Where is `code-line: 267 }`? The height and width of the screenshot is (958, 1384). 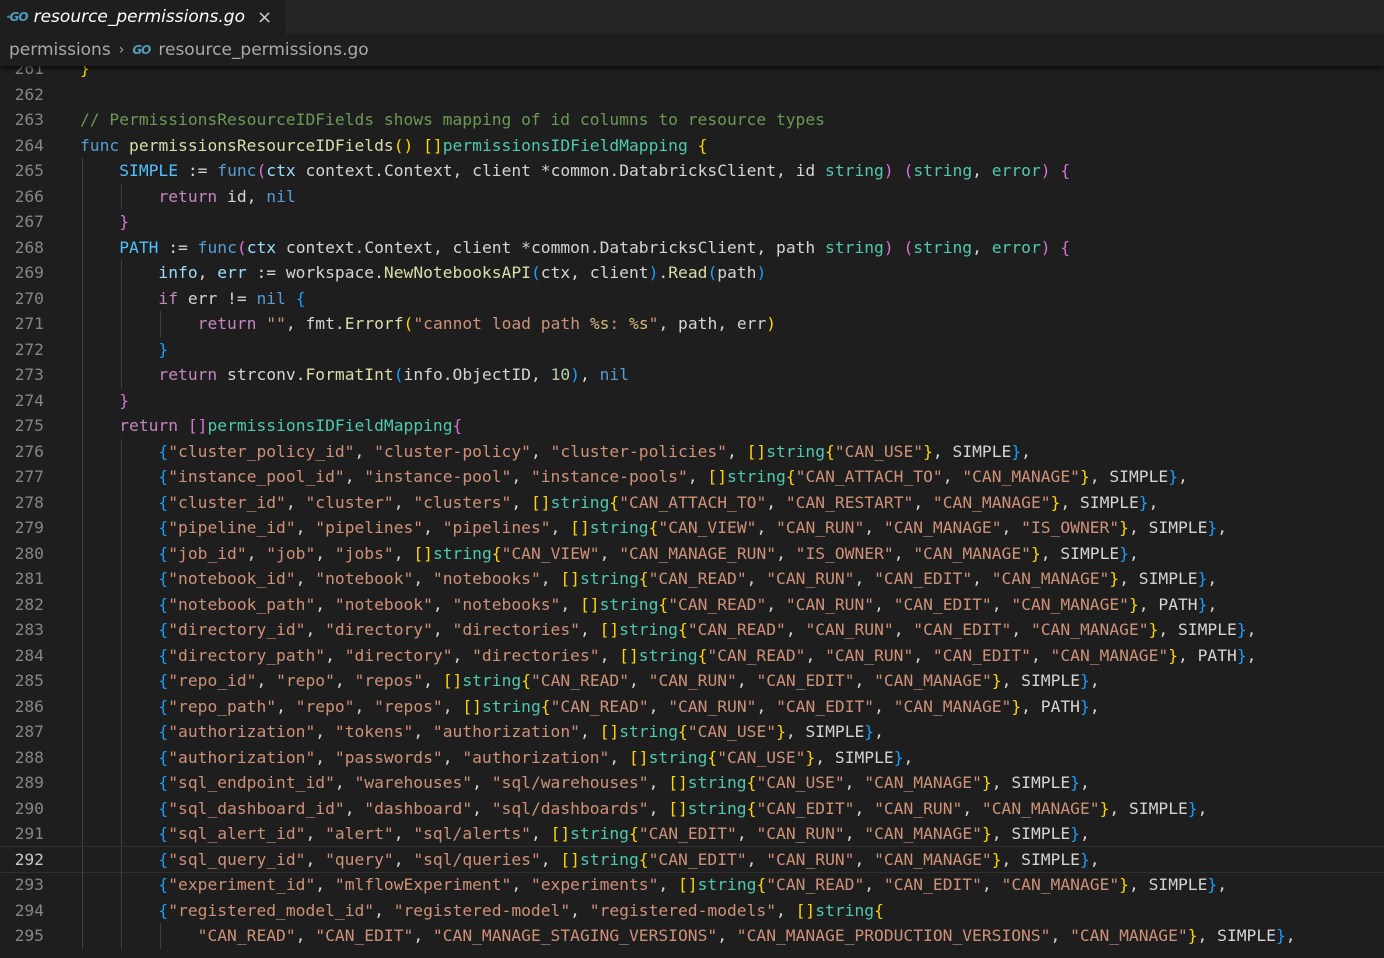
code-line: 267 } is located at coordinates (692, 222).